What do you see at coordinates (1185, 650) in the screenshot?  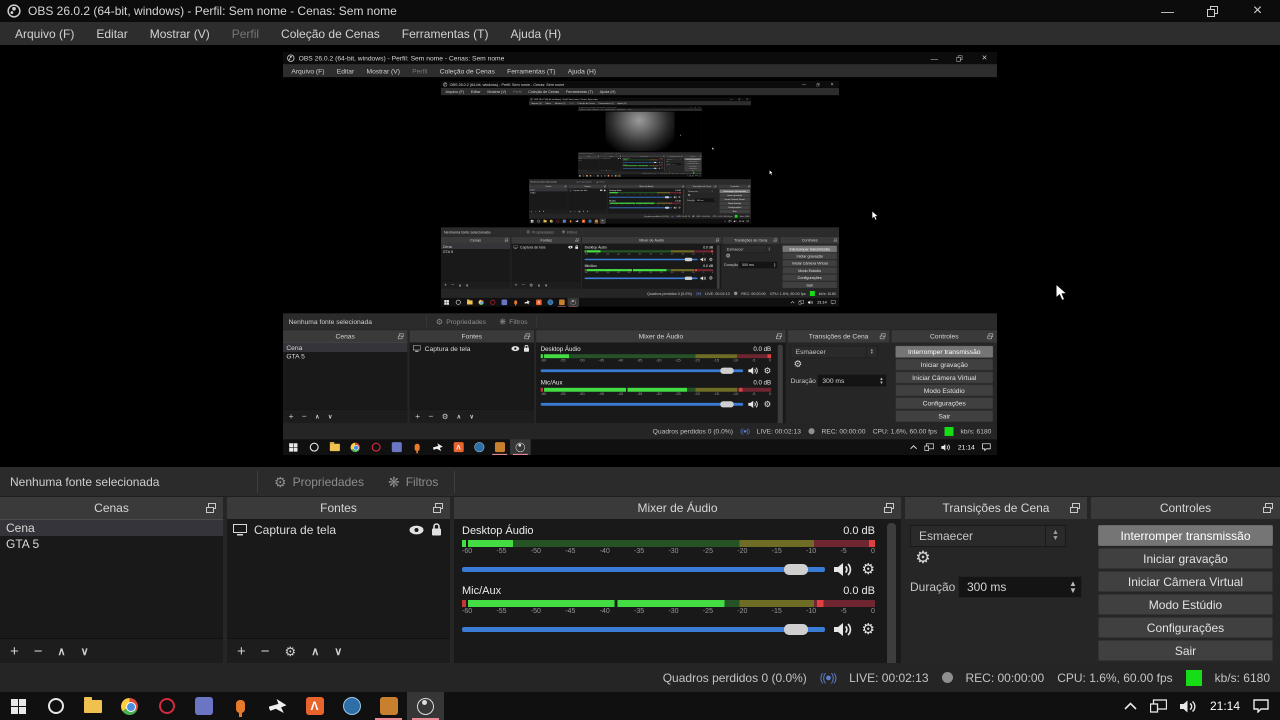 I see `control-button-sair: Sair` at bounding box center [1185, 650].